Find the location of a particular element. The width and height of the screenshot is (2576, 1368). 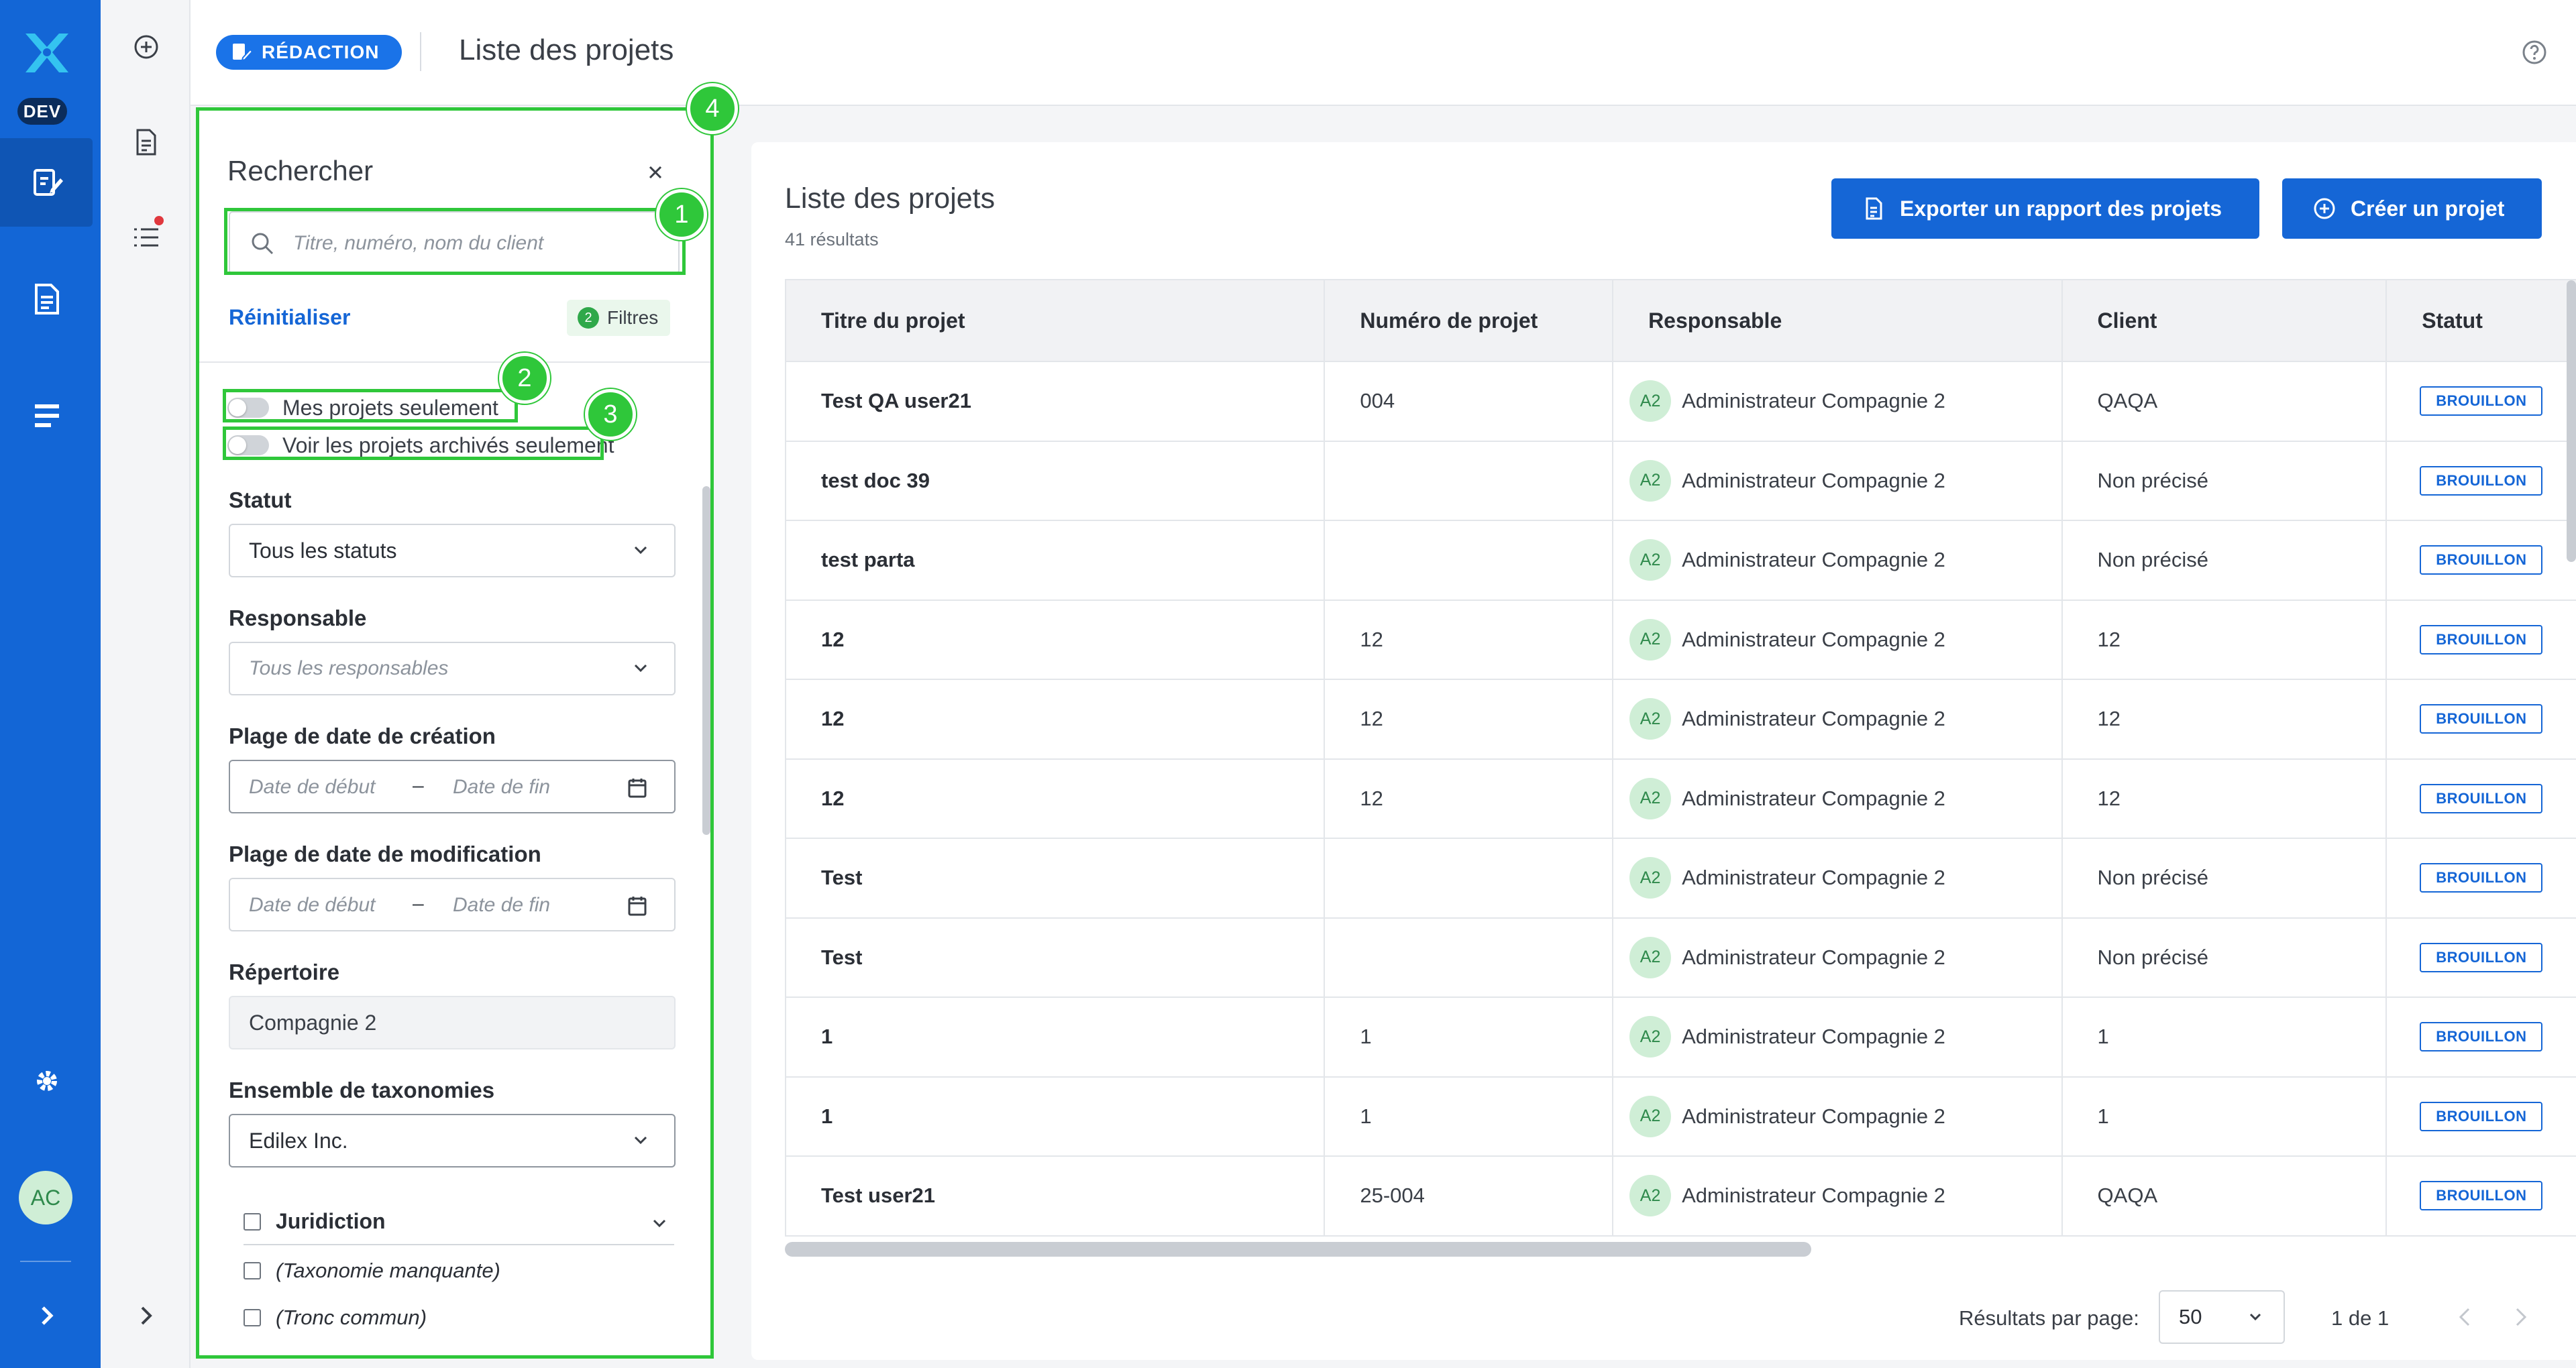

taxonomy-item-missing: (Taxonomie manquante) is located at coordinates (372, 1271).